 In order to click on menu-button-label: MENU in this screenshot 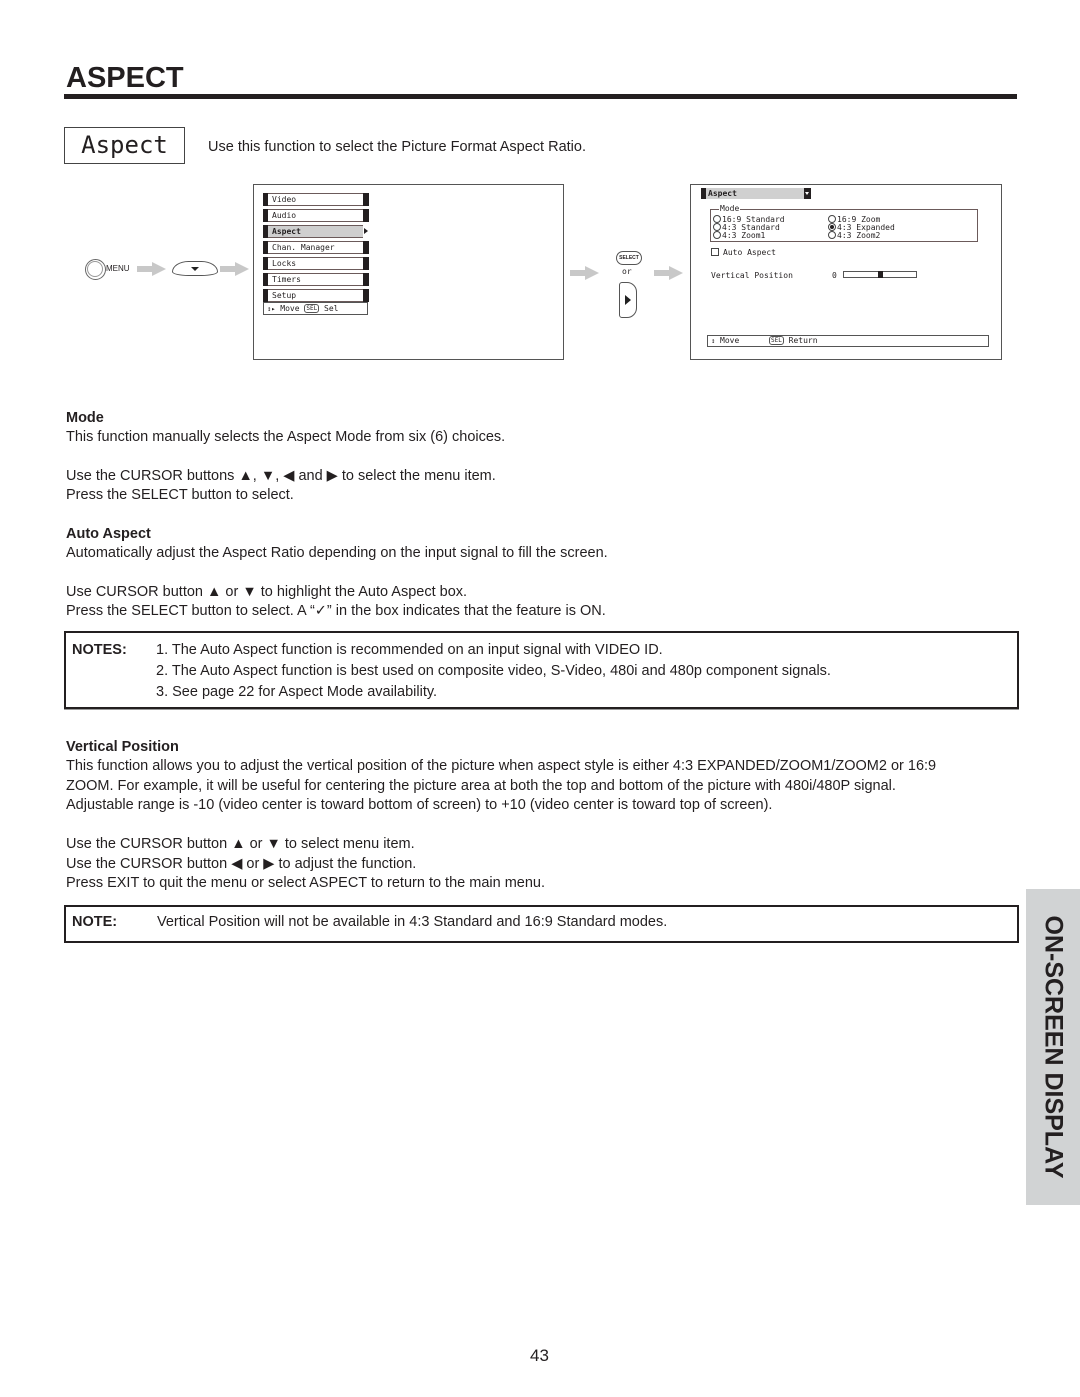, I will do `click(118, 268)`.